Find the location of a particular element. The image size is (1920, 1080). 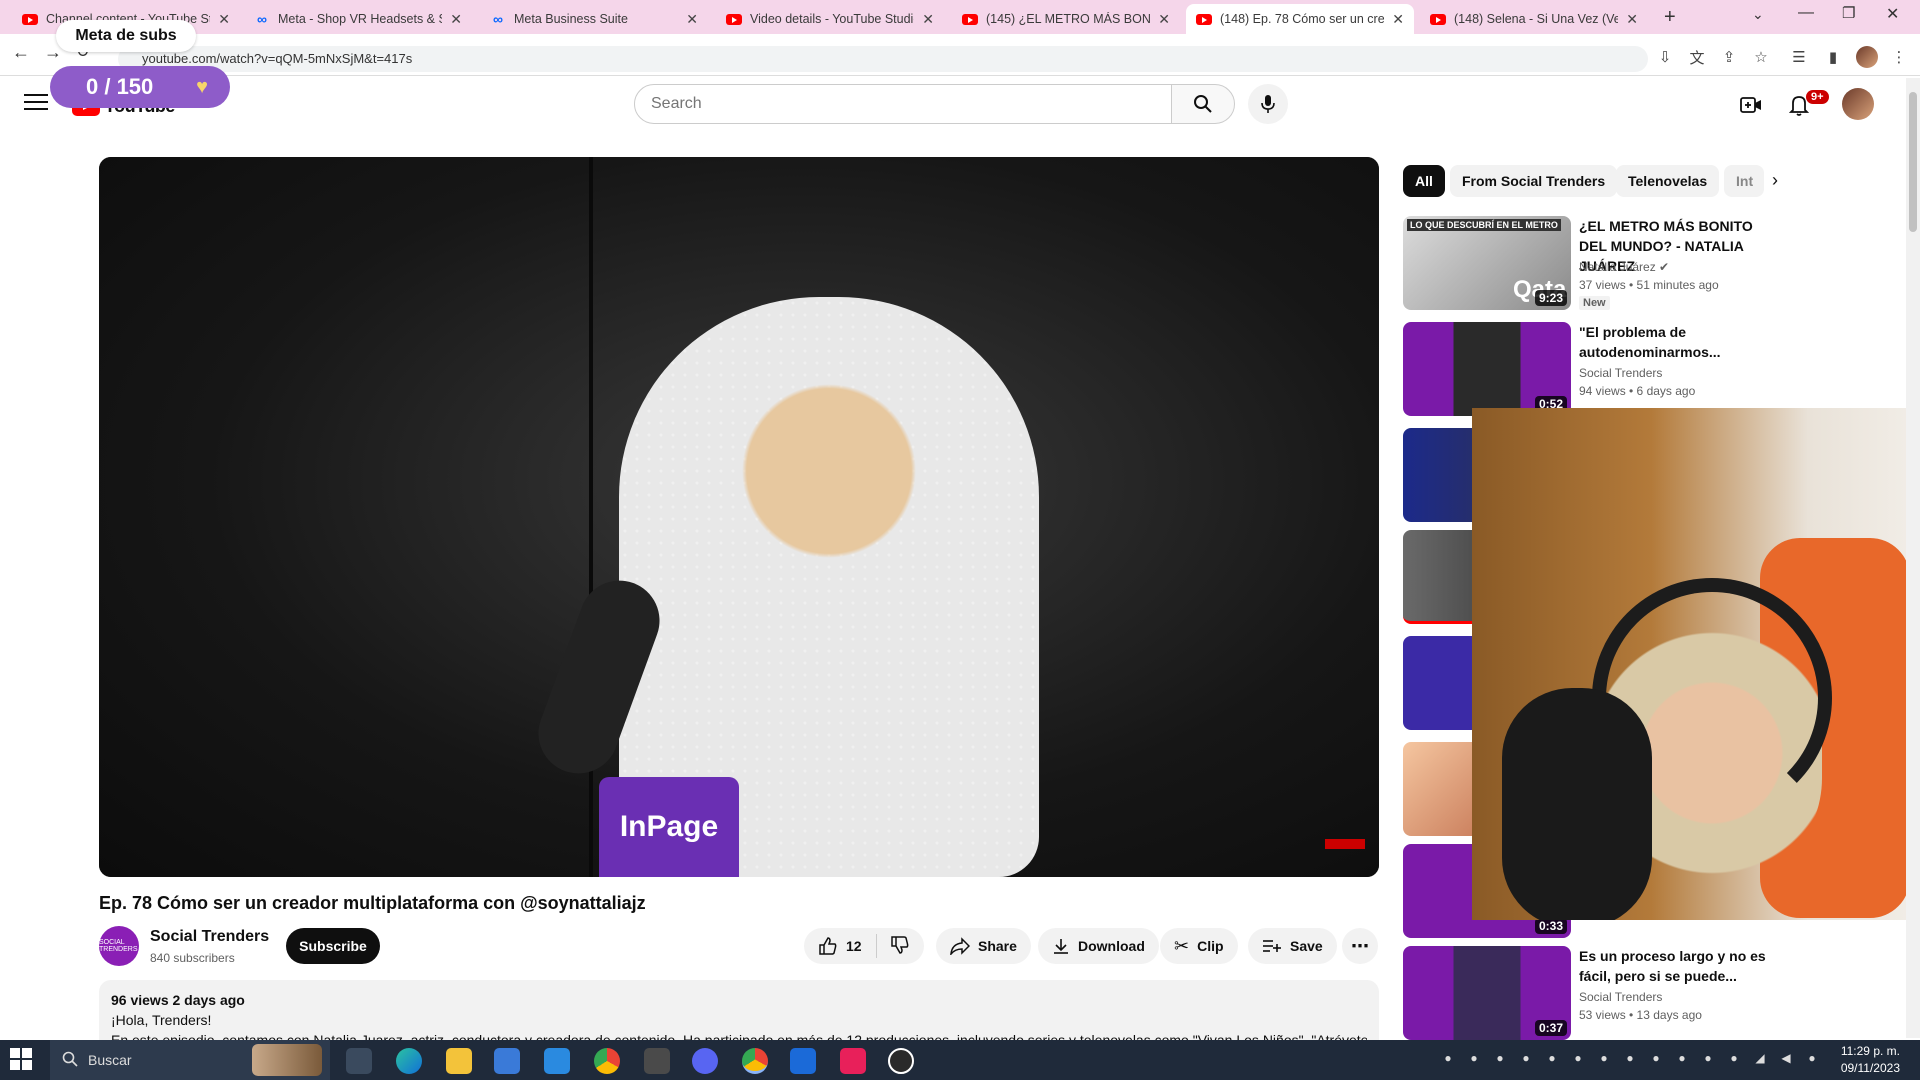

chip-partial: Int is located at coordinates (1744, 181).